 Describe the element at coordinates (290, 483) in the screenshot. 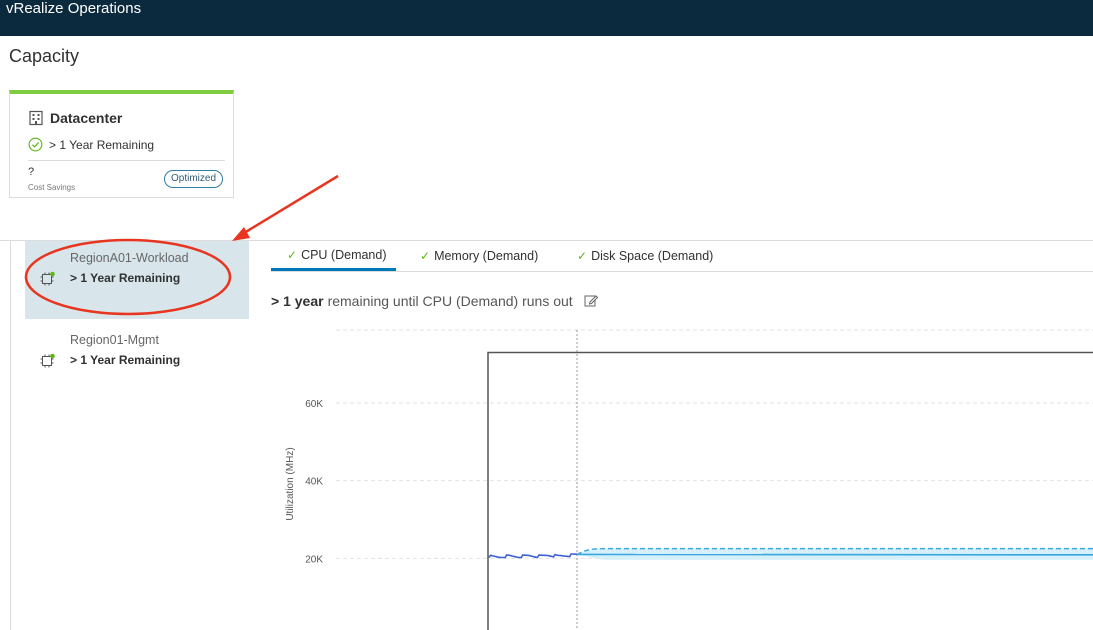

I see `y-axis-label: Utilization (MHz)` at that location.